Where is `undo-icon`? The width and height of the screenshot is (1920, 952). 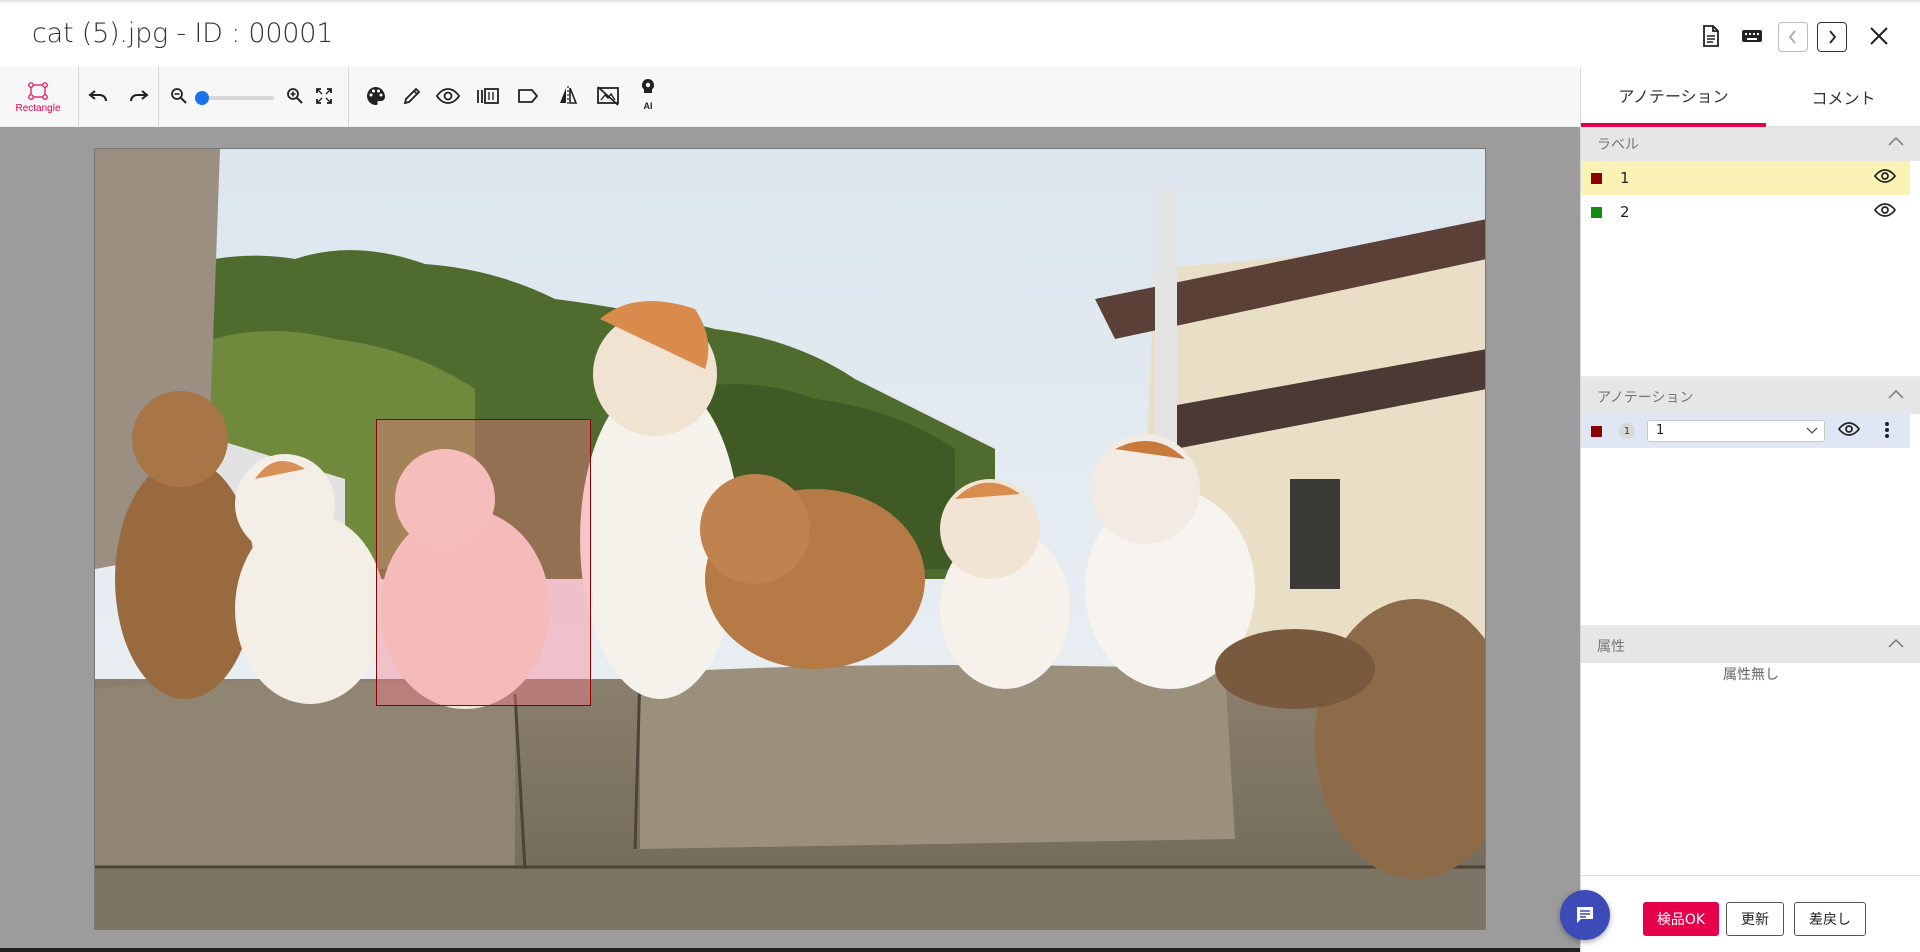 undo-icon is located at coordinates (97, 96).